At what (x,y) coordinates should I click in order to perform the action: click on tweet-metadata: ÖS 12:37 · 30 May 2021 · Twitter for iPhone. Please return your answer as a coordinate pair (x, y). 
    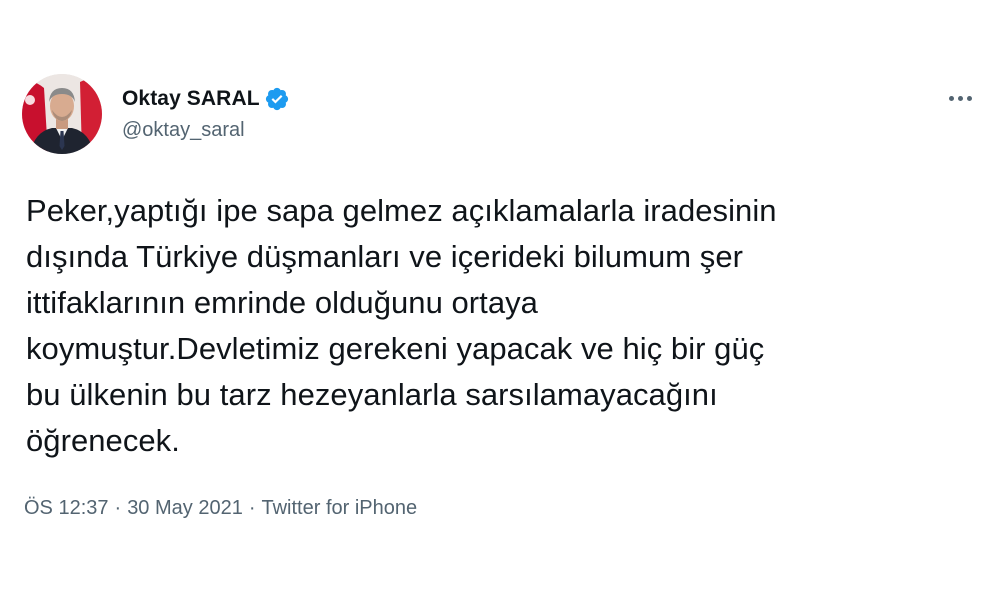
    Looking at the image, I should click on (220, 508).